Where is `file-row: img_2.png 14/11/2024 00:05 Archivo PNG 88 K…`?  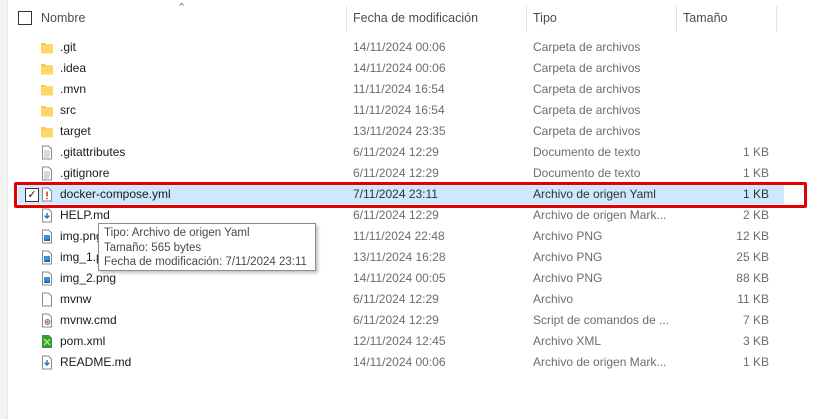 file-row: img_2.png 14/11/2024 00:05 Archivo PNG 88 K… is located at coordinates (411, 278).